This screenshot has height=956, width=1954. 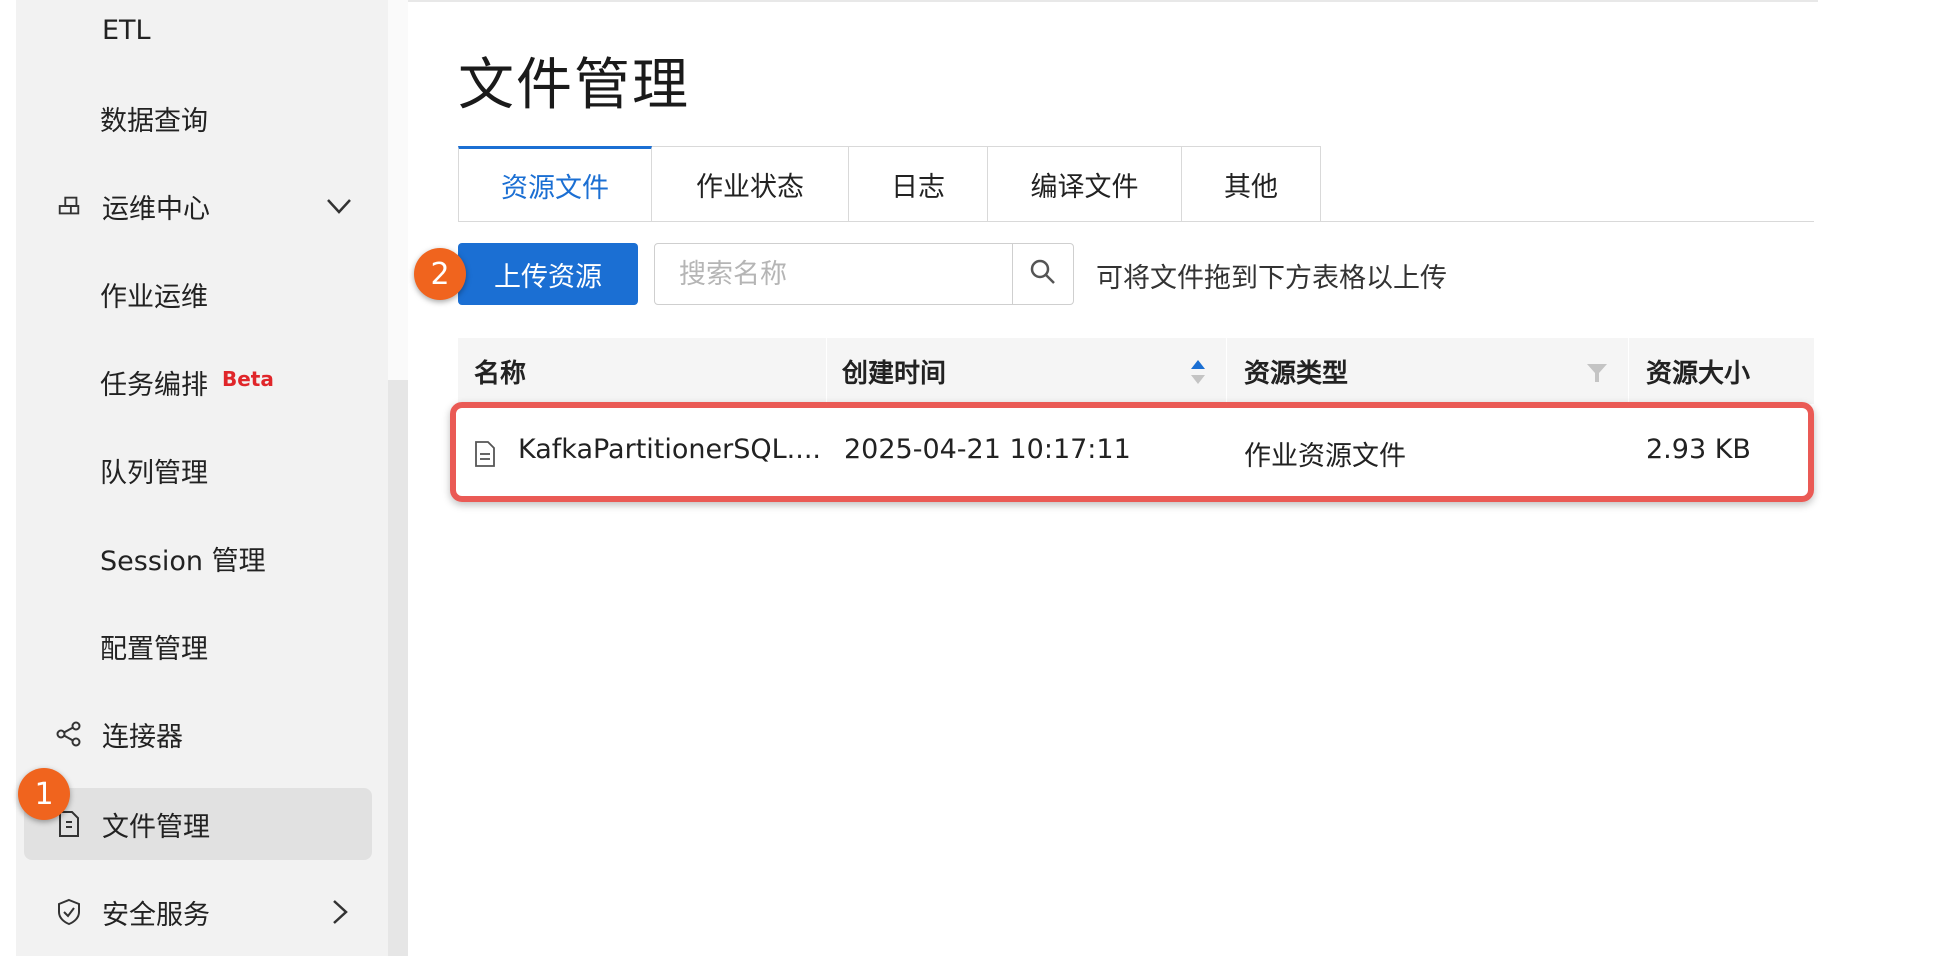 I want to click on tab-bar: 资源文件 作业状态 日志 编译文件 其他, so click(x=889, y=184).